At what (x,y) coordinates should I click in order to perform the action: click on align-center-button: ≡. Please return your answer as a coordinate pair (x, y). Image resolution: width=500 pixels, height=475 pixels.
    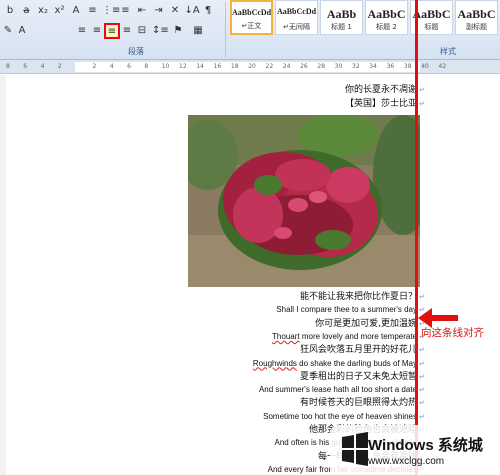
    Looking at the image, I should click on (97, 31).